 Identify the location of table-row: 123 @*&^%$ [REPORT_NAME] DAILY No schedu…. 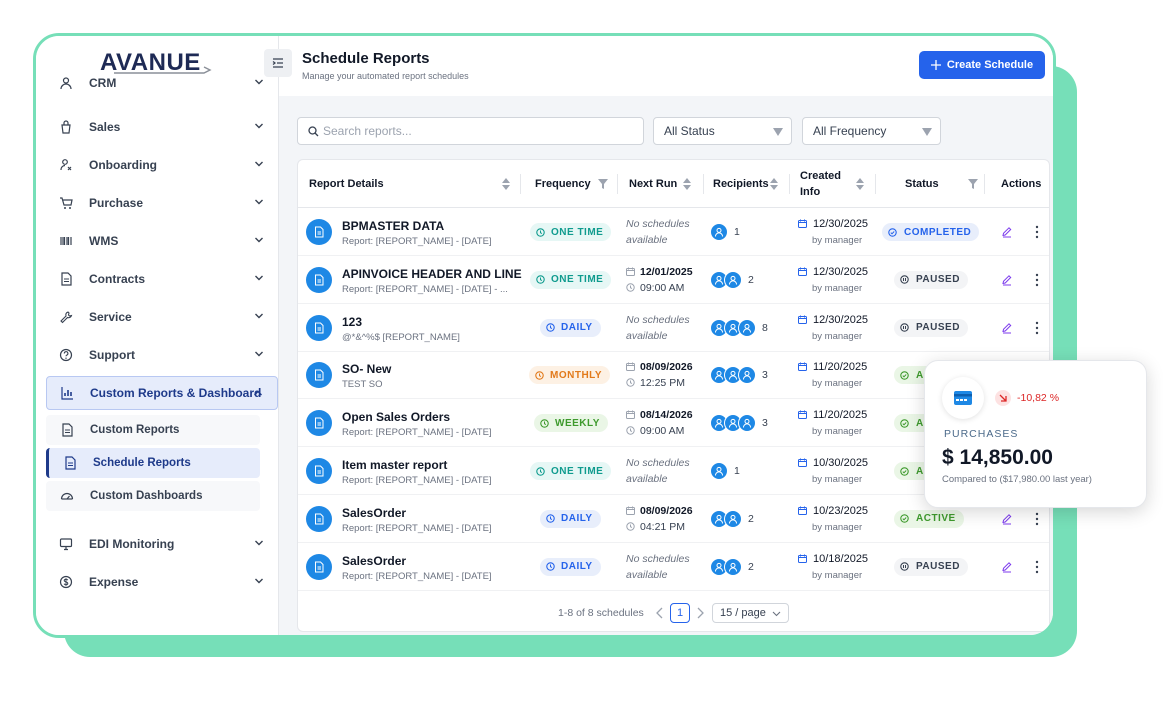
(673, 328).